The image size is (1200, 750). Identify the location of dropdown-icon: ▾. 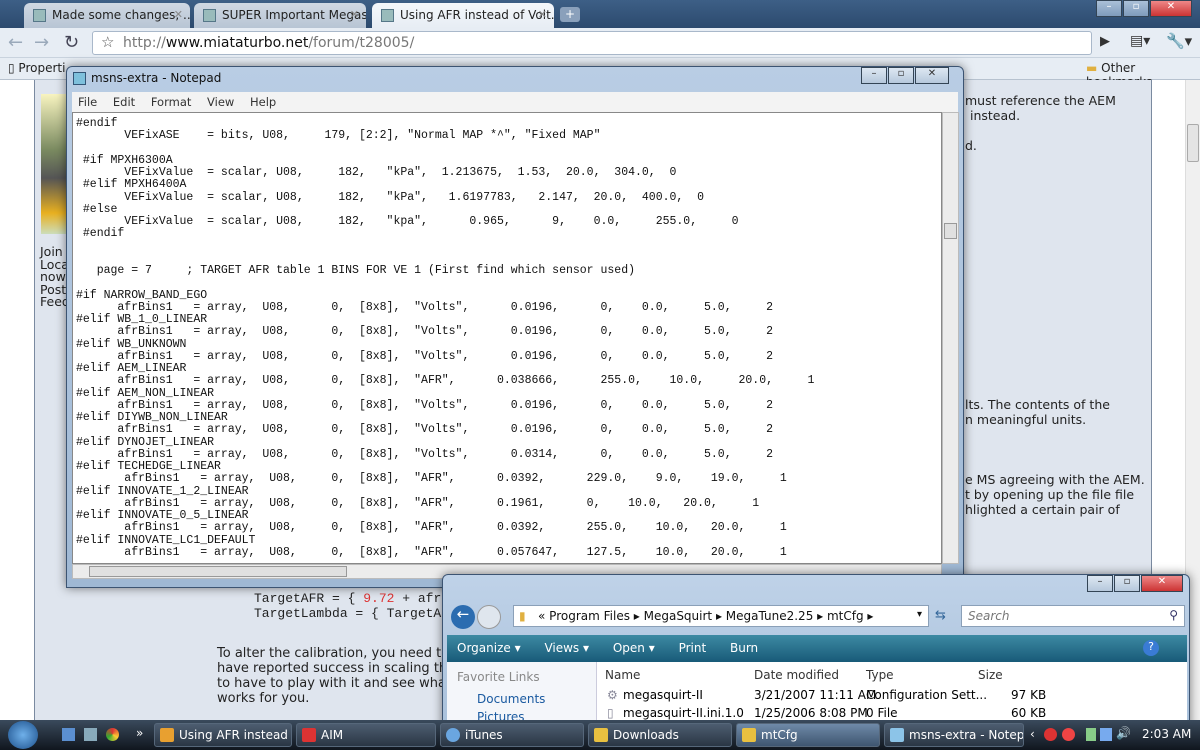
(919, 614).